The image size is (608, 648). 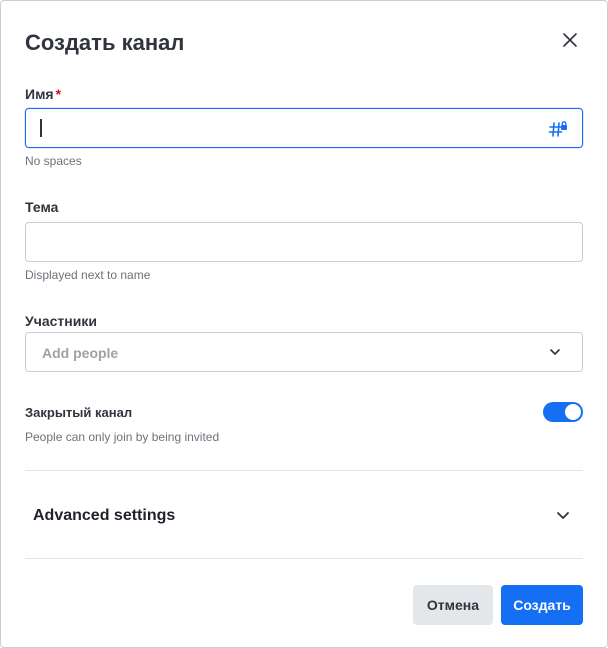 What do you see at coordinates (104, 515) in the screenshot?
I see `advanced-settings-label: Advanced settings` at bounding box center [104, 515].